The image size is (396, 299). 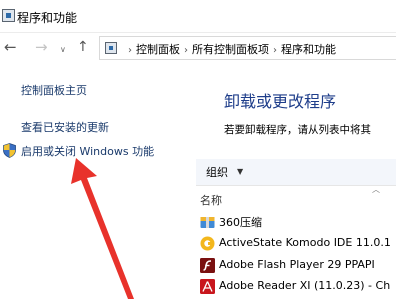 I want to click on up-arrow-icon: ↑, so click(x=83, y=47).